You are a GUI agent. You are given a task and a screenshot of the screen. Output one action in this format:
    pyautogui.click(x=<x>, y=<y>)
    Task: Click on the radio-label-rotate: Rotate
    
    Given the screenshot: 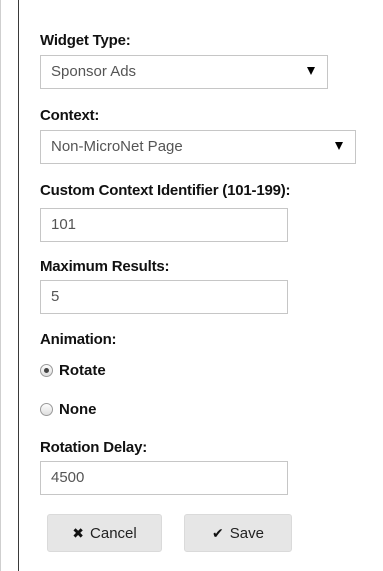 What is the action you would take?
    pyautogui.click(x=82, y=370)
    